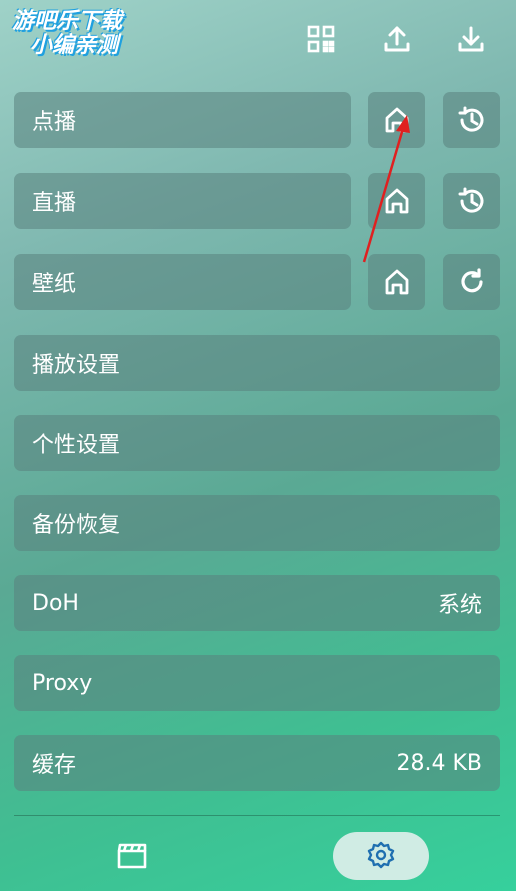 This screenshot has width=516, height=891. I want to click on wallpaper-row: 壁纸, so click(182, 282).